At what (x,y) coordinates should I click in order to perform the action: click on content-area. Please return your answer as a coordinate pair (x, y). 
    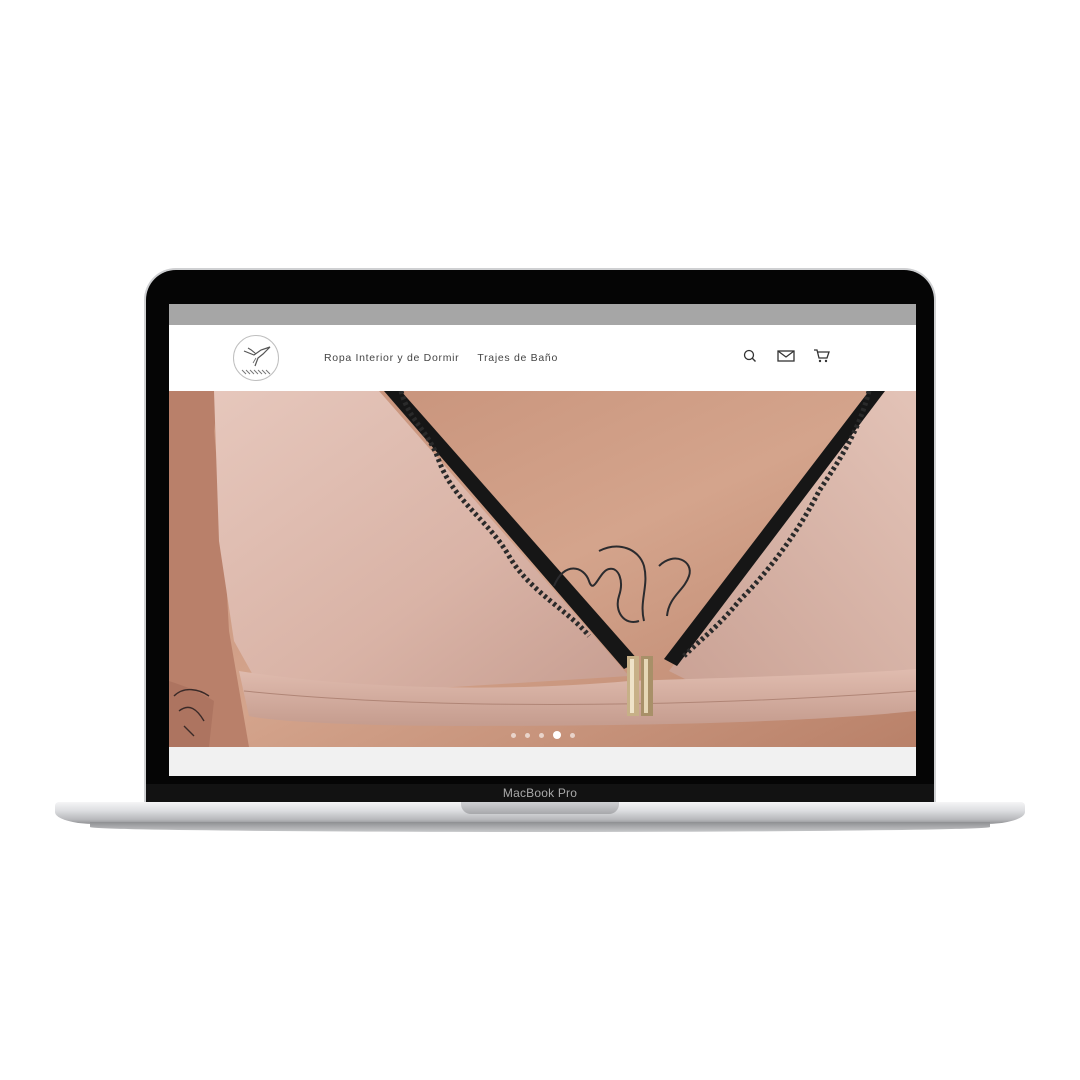
    Looking at the image, I should click on (542, 761).